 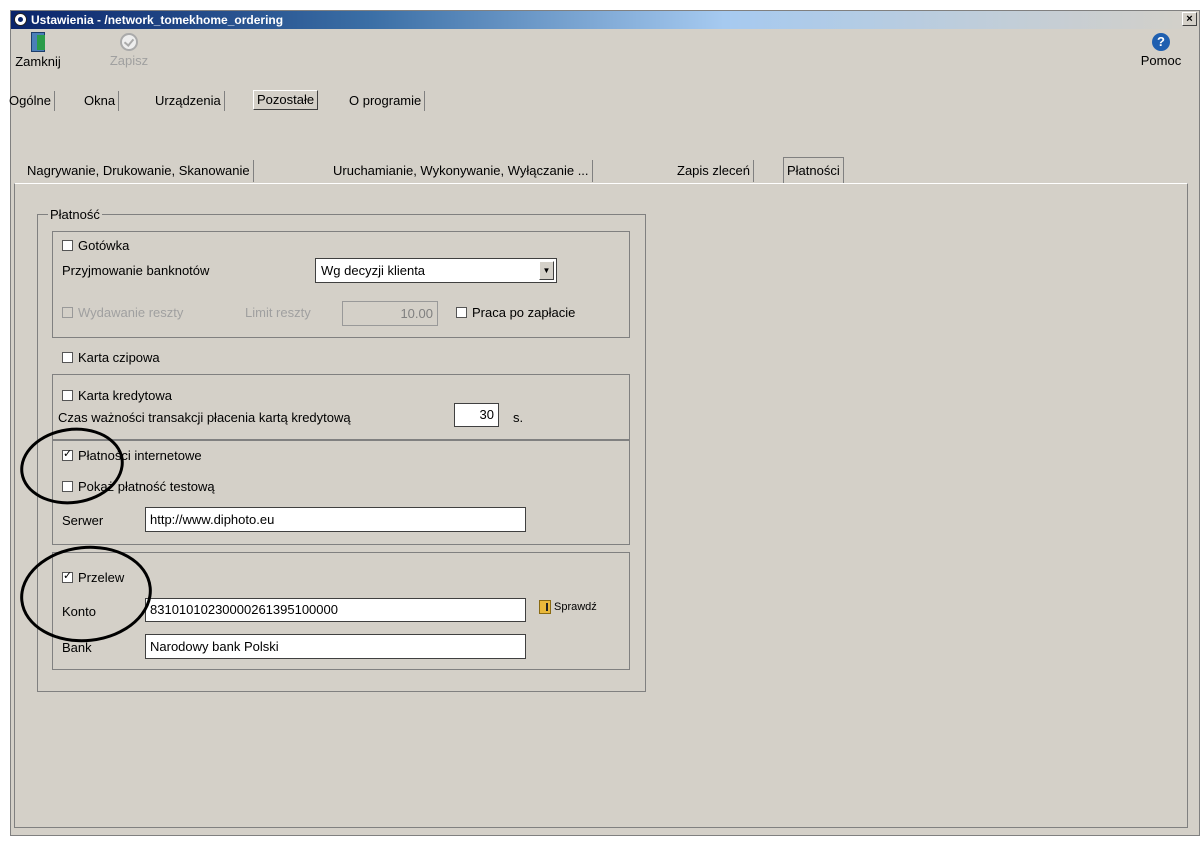 I want to click on save-button: Zapisz, so click(x=129, y=50).